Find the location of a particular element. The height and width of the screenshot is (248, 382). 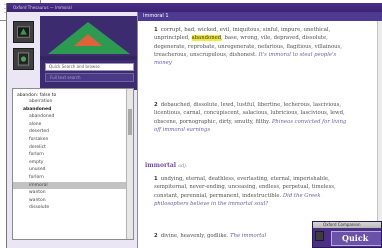

book-icon is located at coordinates (319, 236).